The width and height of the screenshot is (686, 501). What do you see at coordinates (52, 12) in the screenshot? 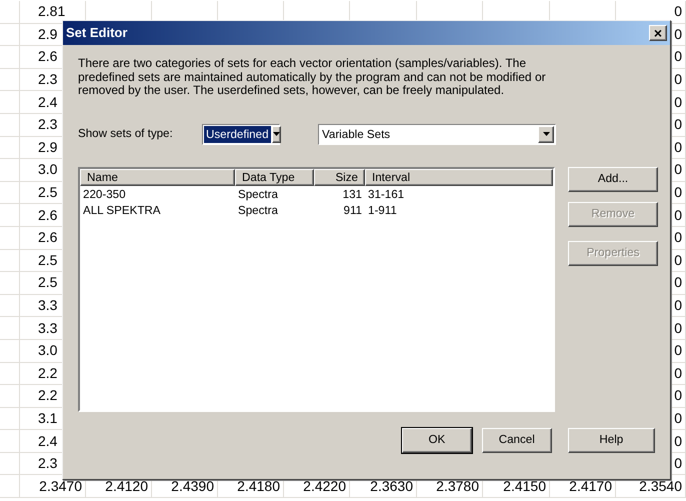
I see `cell-value: 2.81` at bounding box center [52, 12].